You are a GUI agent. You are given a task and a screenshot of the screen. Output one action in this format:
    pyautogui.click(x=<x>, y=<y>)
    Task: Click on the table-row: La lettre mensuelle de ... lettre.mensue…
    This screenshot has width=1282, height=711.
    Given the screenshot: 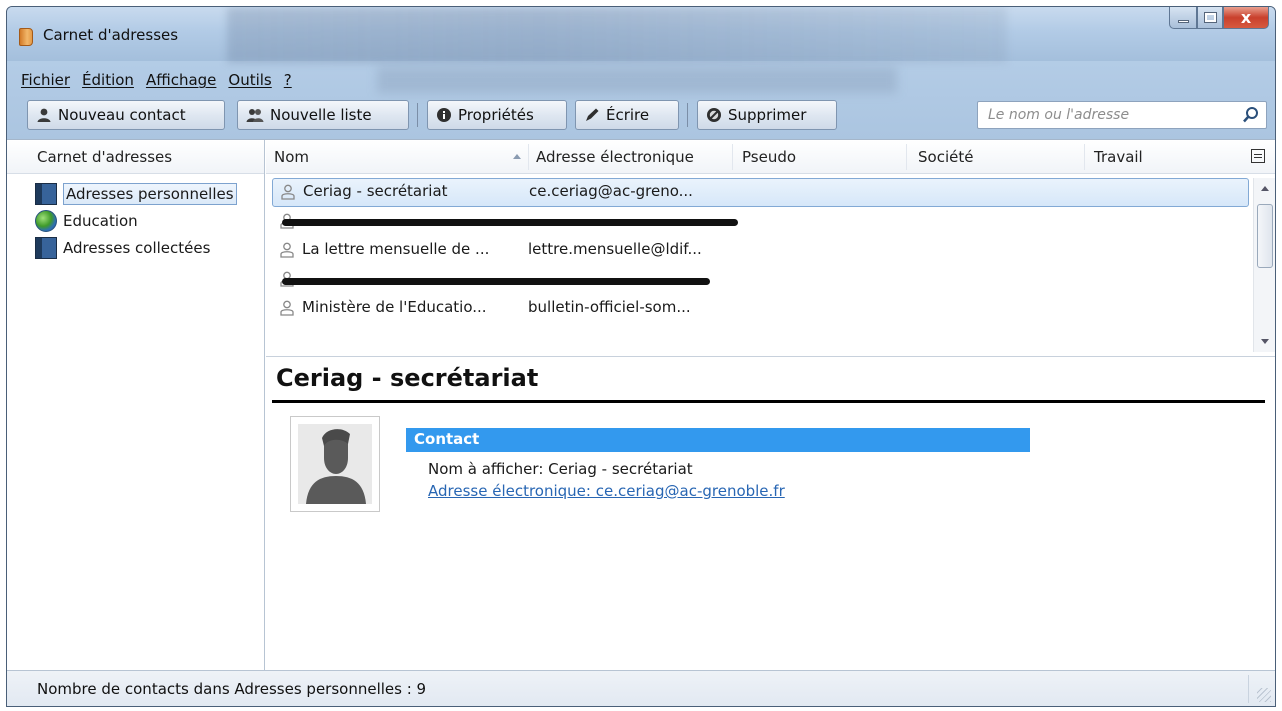 What is the action you would take?
    pyautogui.click(x=758, y=250)
    